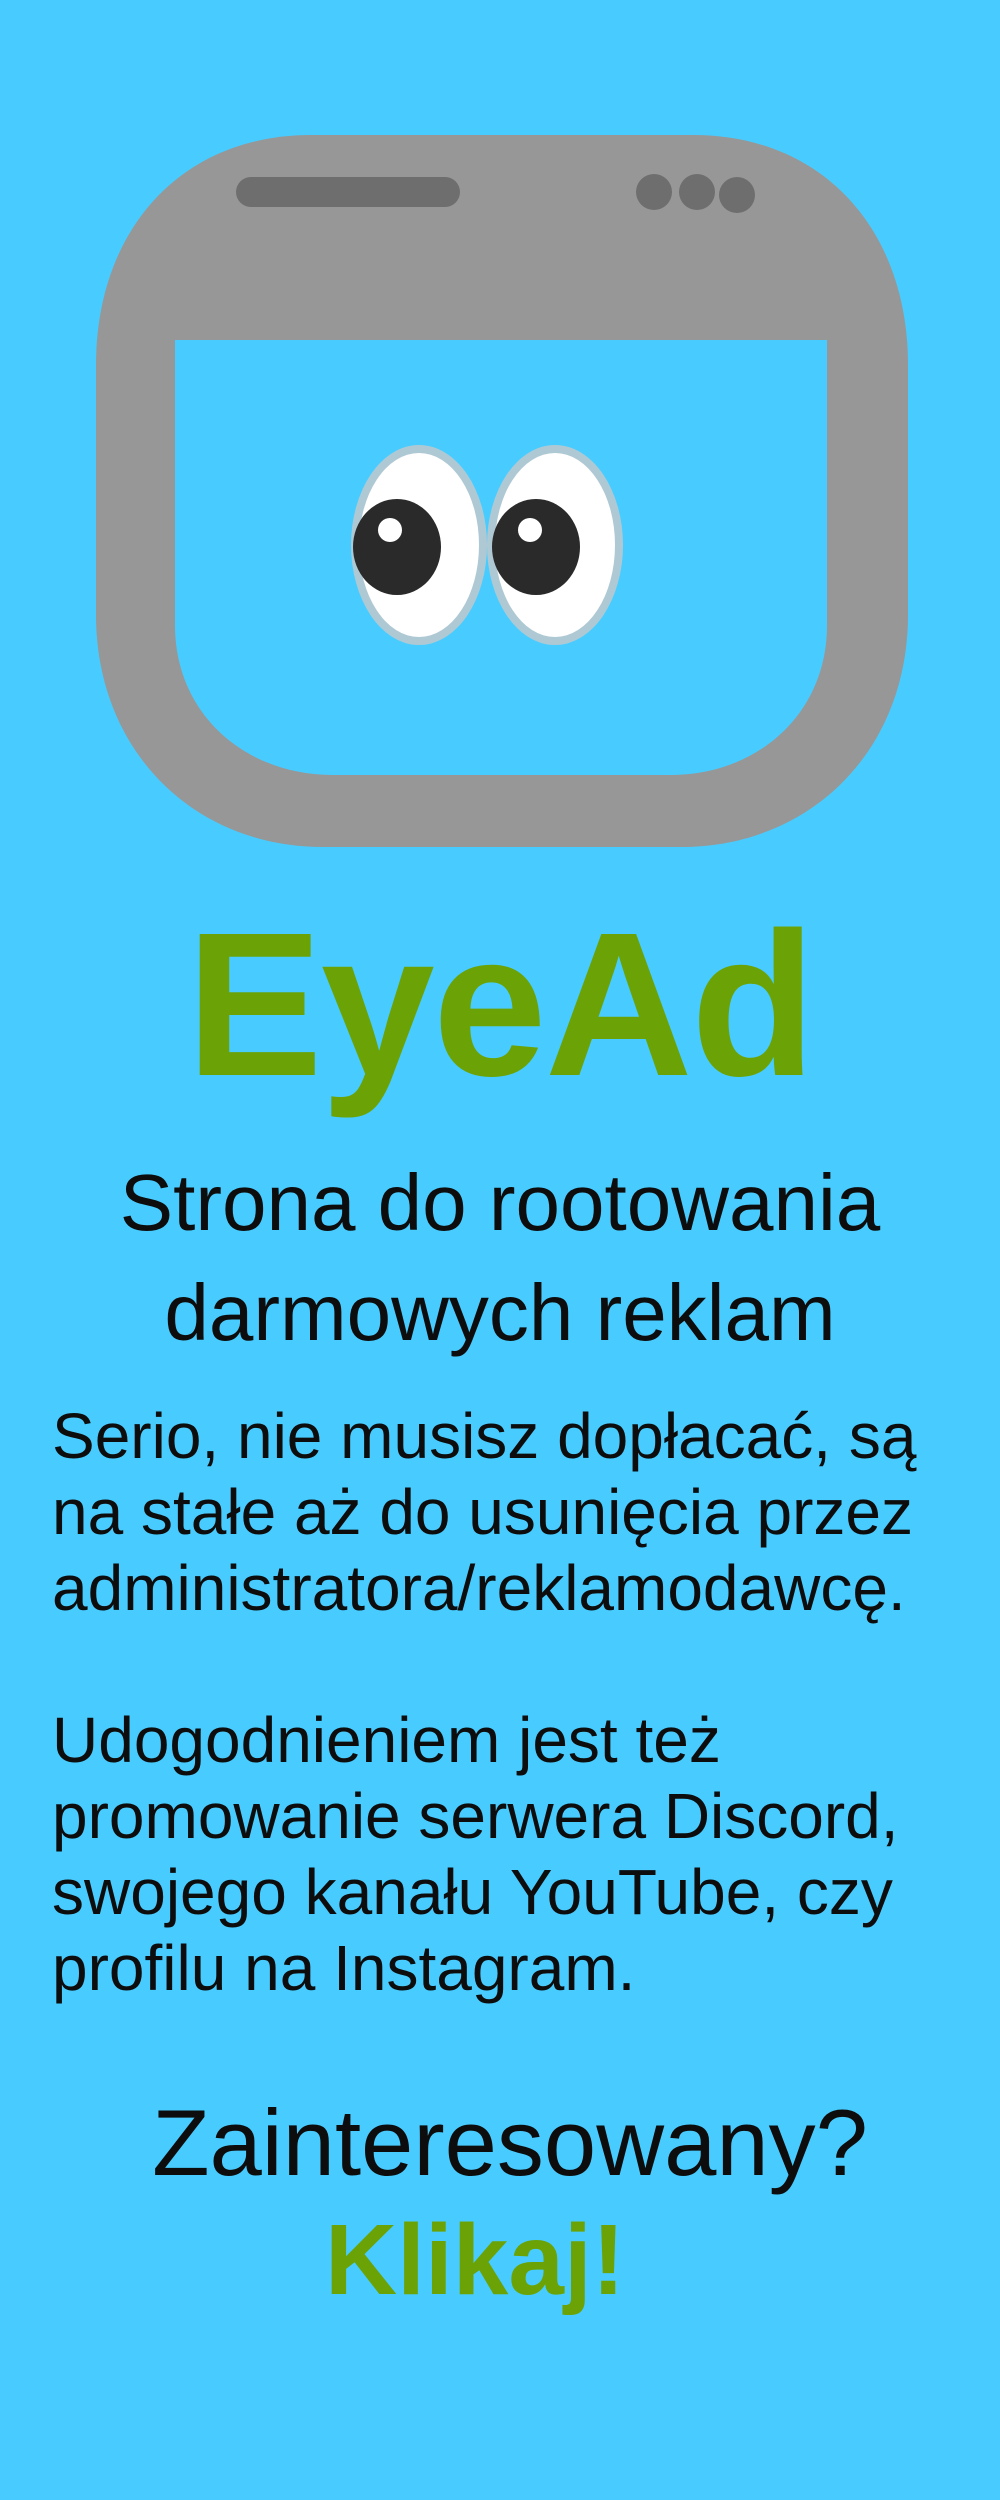  I want to click on address-bar, so click(348, 192).